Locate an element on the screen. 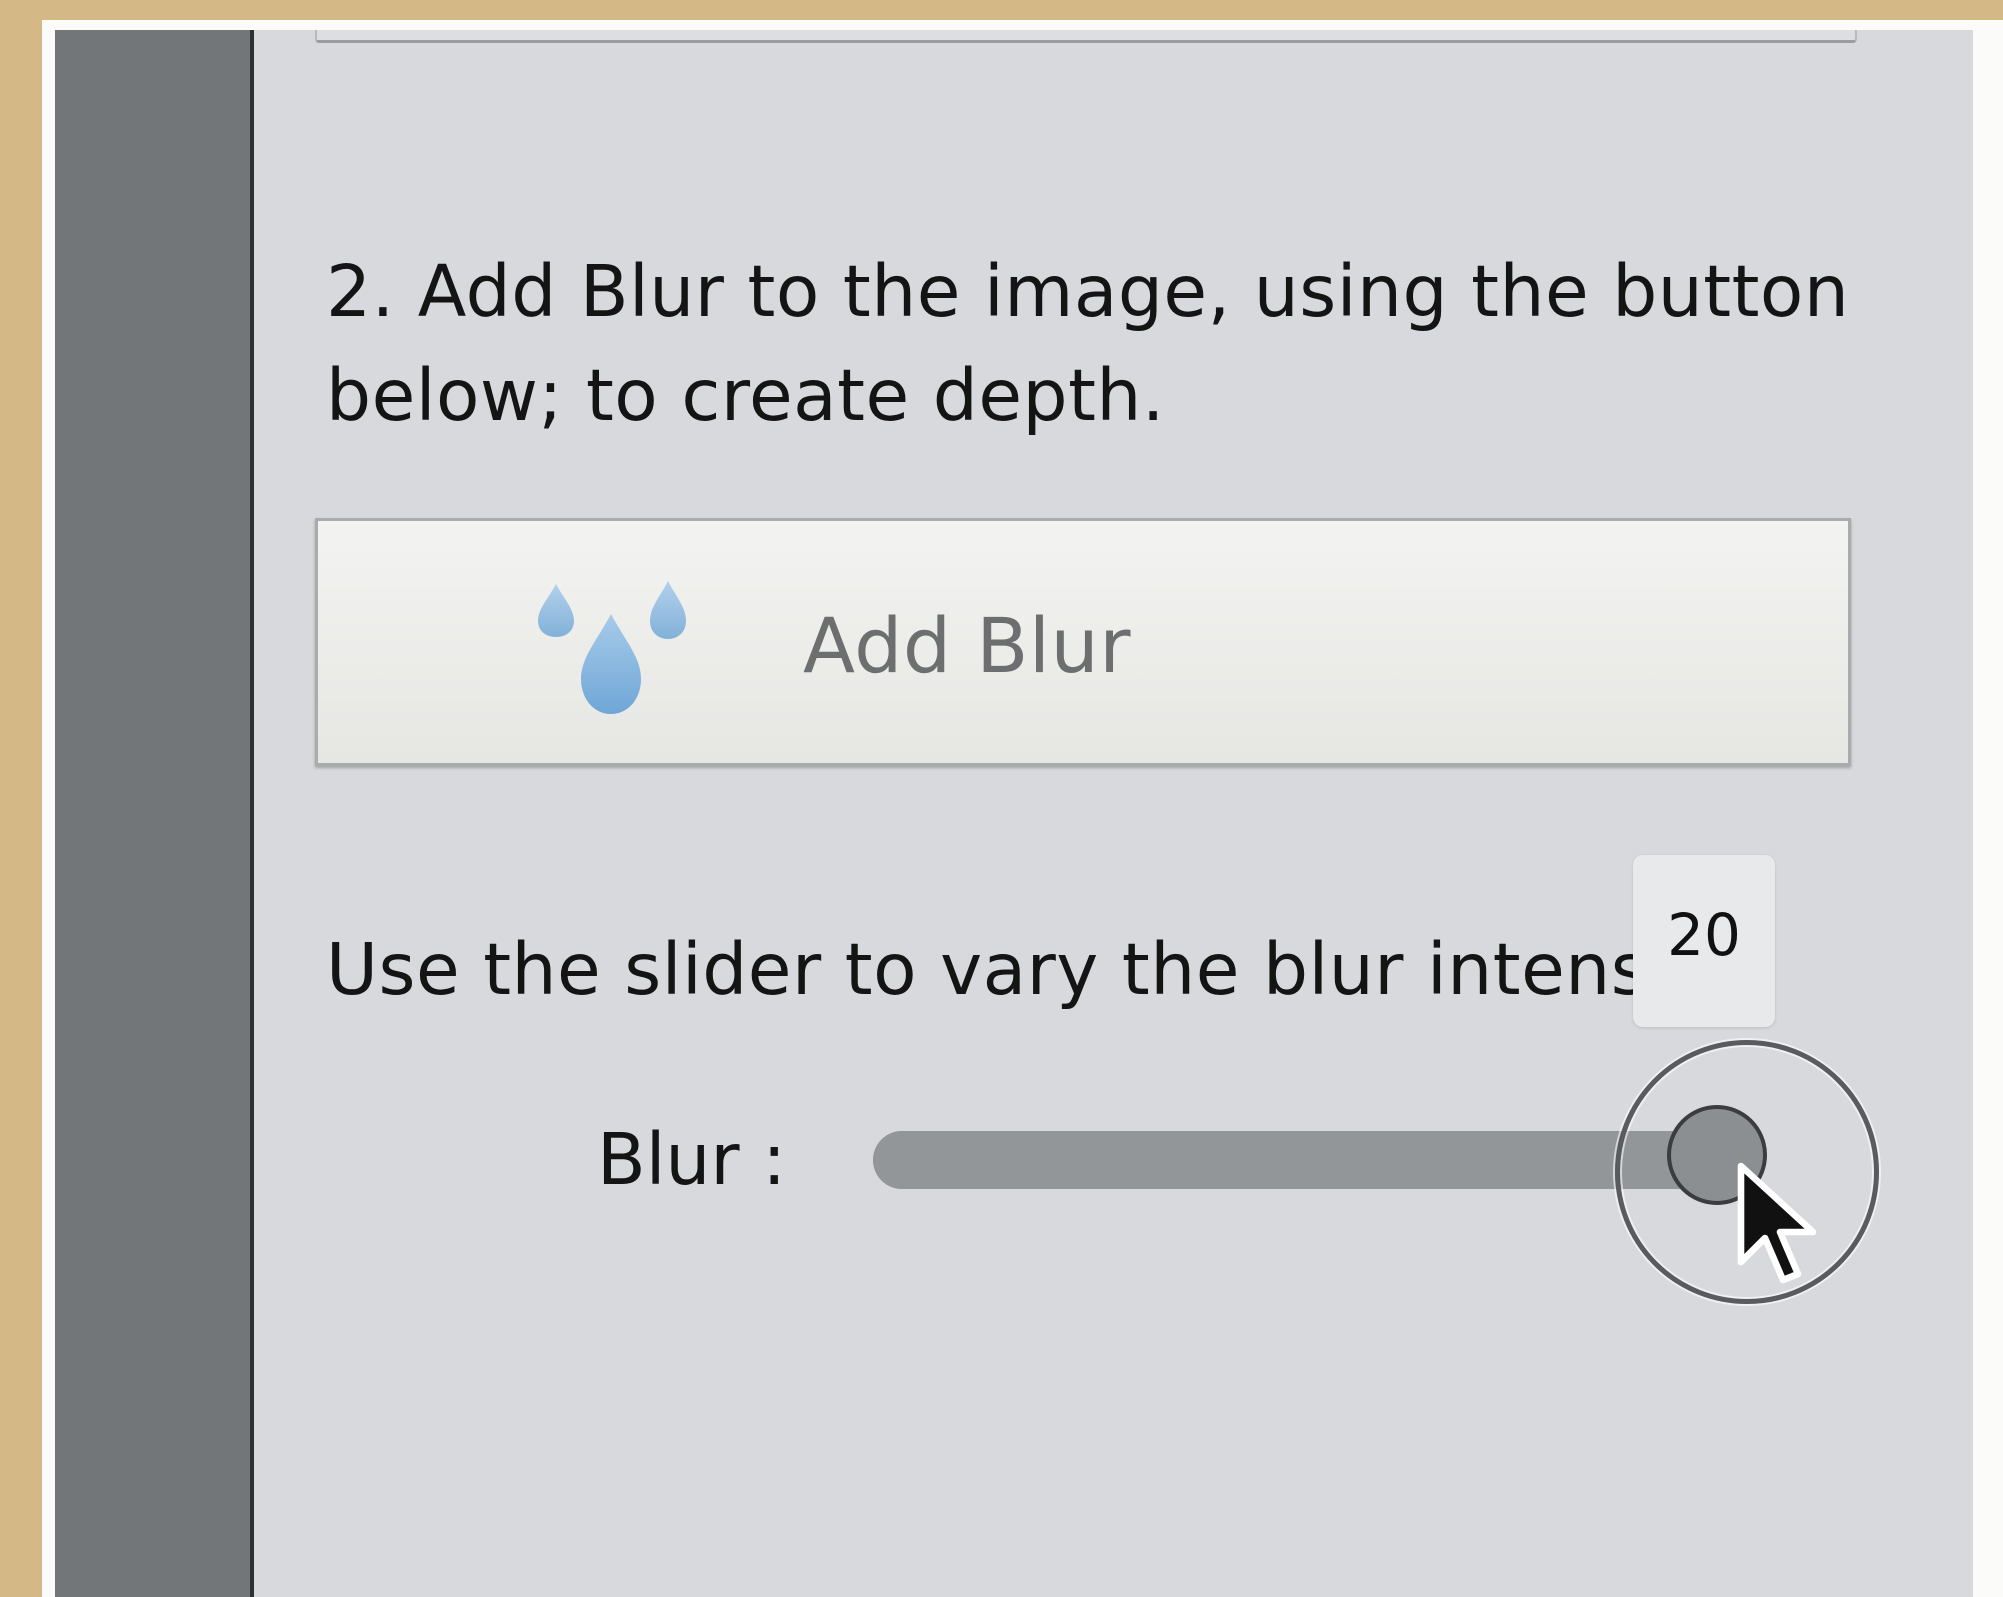 The height and width of the screenshot is (1597, 2003). add-blur-button: Add Blur is located at coordinates (1083, 642).